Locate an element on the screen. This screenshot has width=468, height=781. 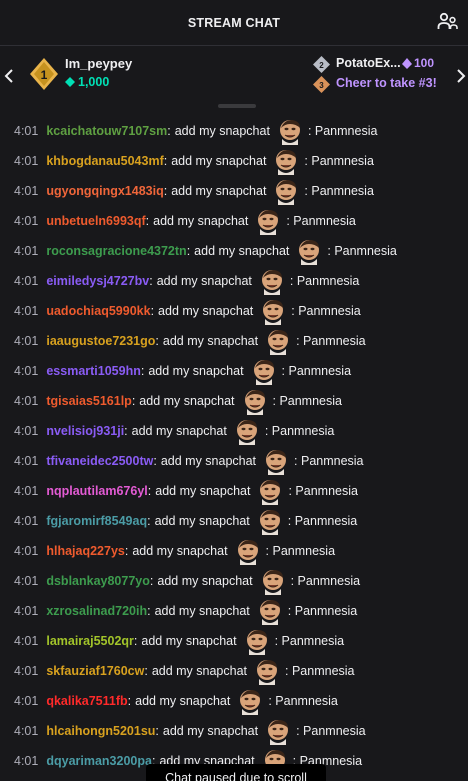
chevron-left-icon is located at coordinates (9, 76).